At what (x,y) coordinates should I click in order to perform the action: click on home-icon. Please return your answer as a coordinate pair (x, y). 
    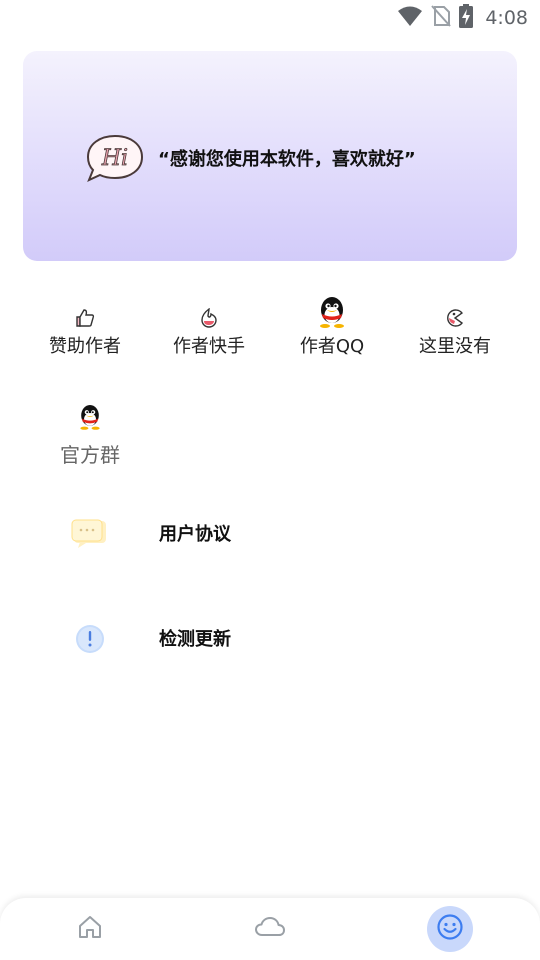
    Looking at the image, I should click on (90, 929).